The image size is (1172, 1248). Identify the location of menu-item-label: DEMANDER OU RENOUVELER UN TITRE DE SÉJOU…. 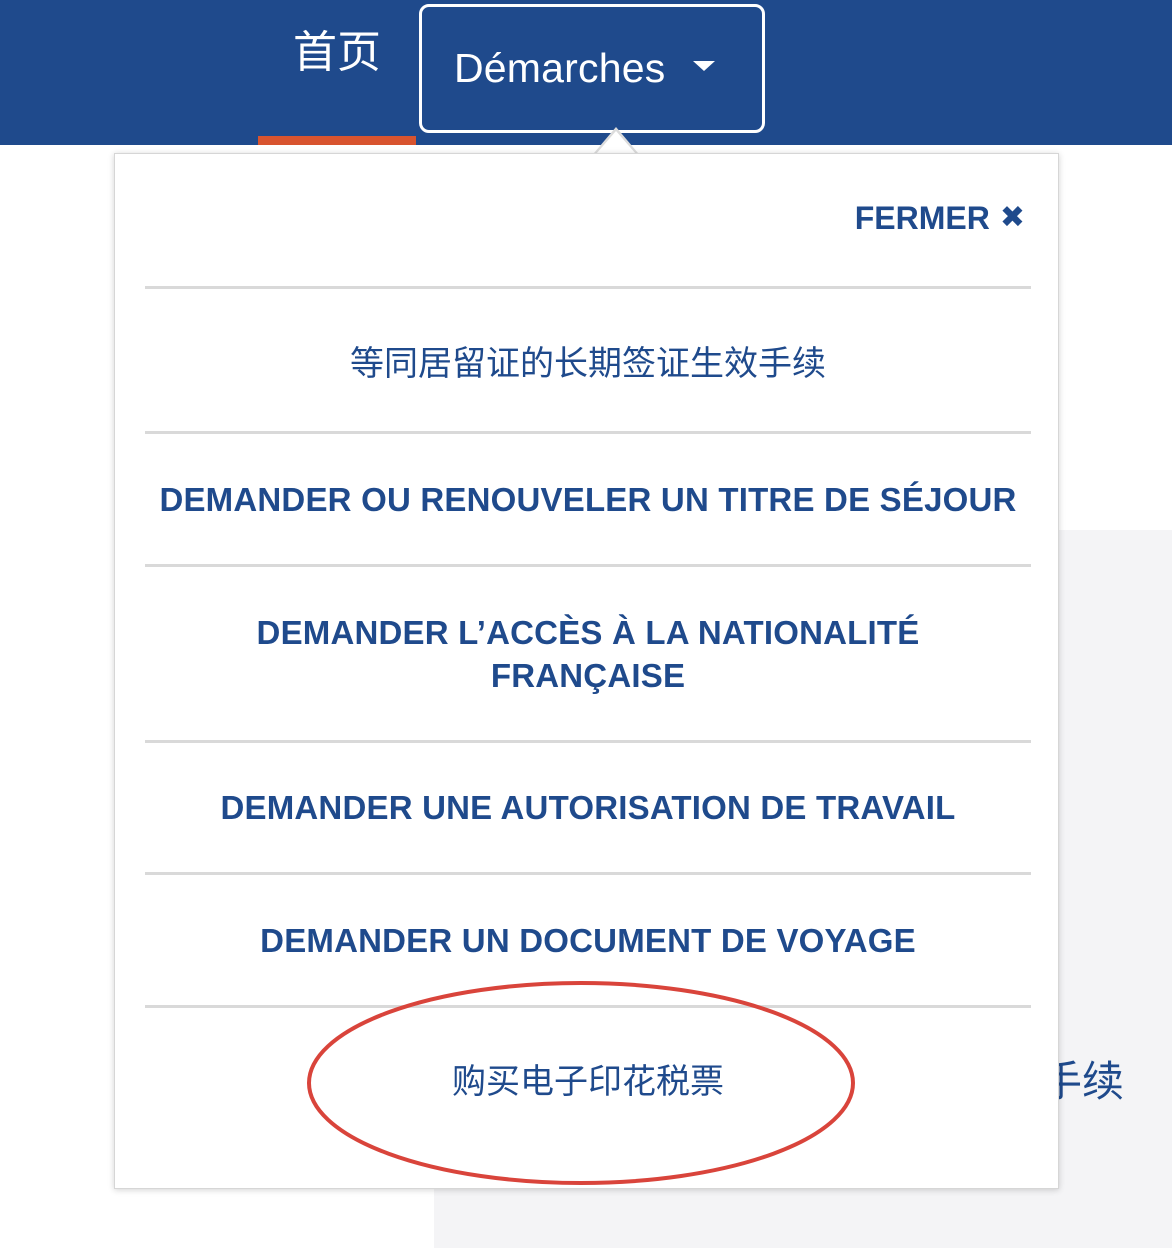
(588, 499).